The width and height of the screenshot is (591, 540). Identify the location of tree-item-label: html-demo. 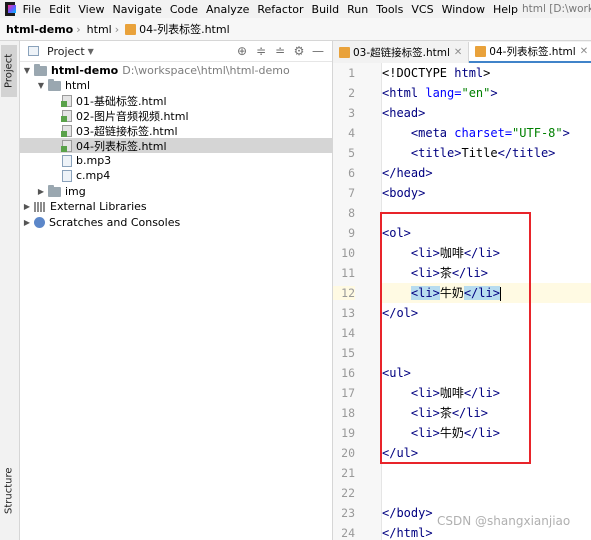
(85, 70).